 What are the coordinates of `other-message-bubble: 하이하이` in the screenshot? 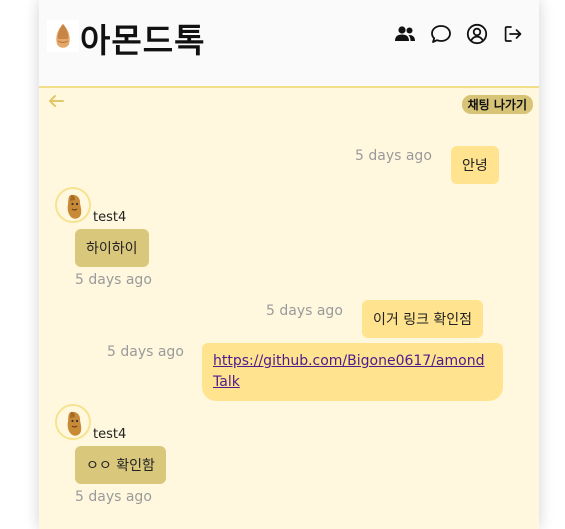 It's located at (112, 248).